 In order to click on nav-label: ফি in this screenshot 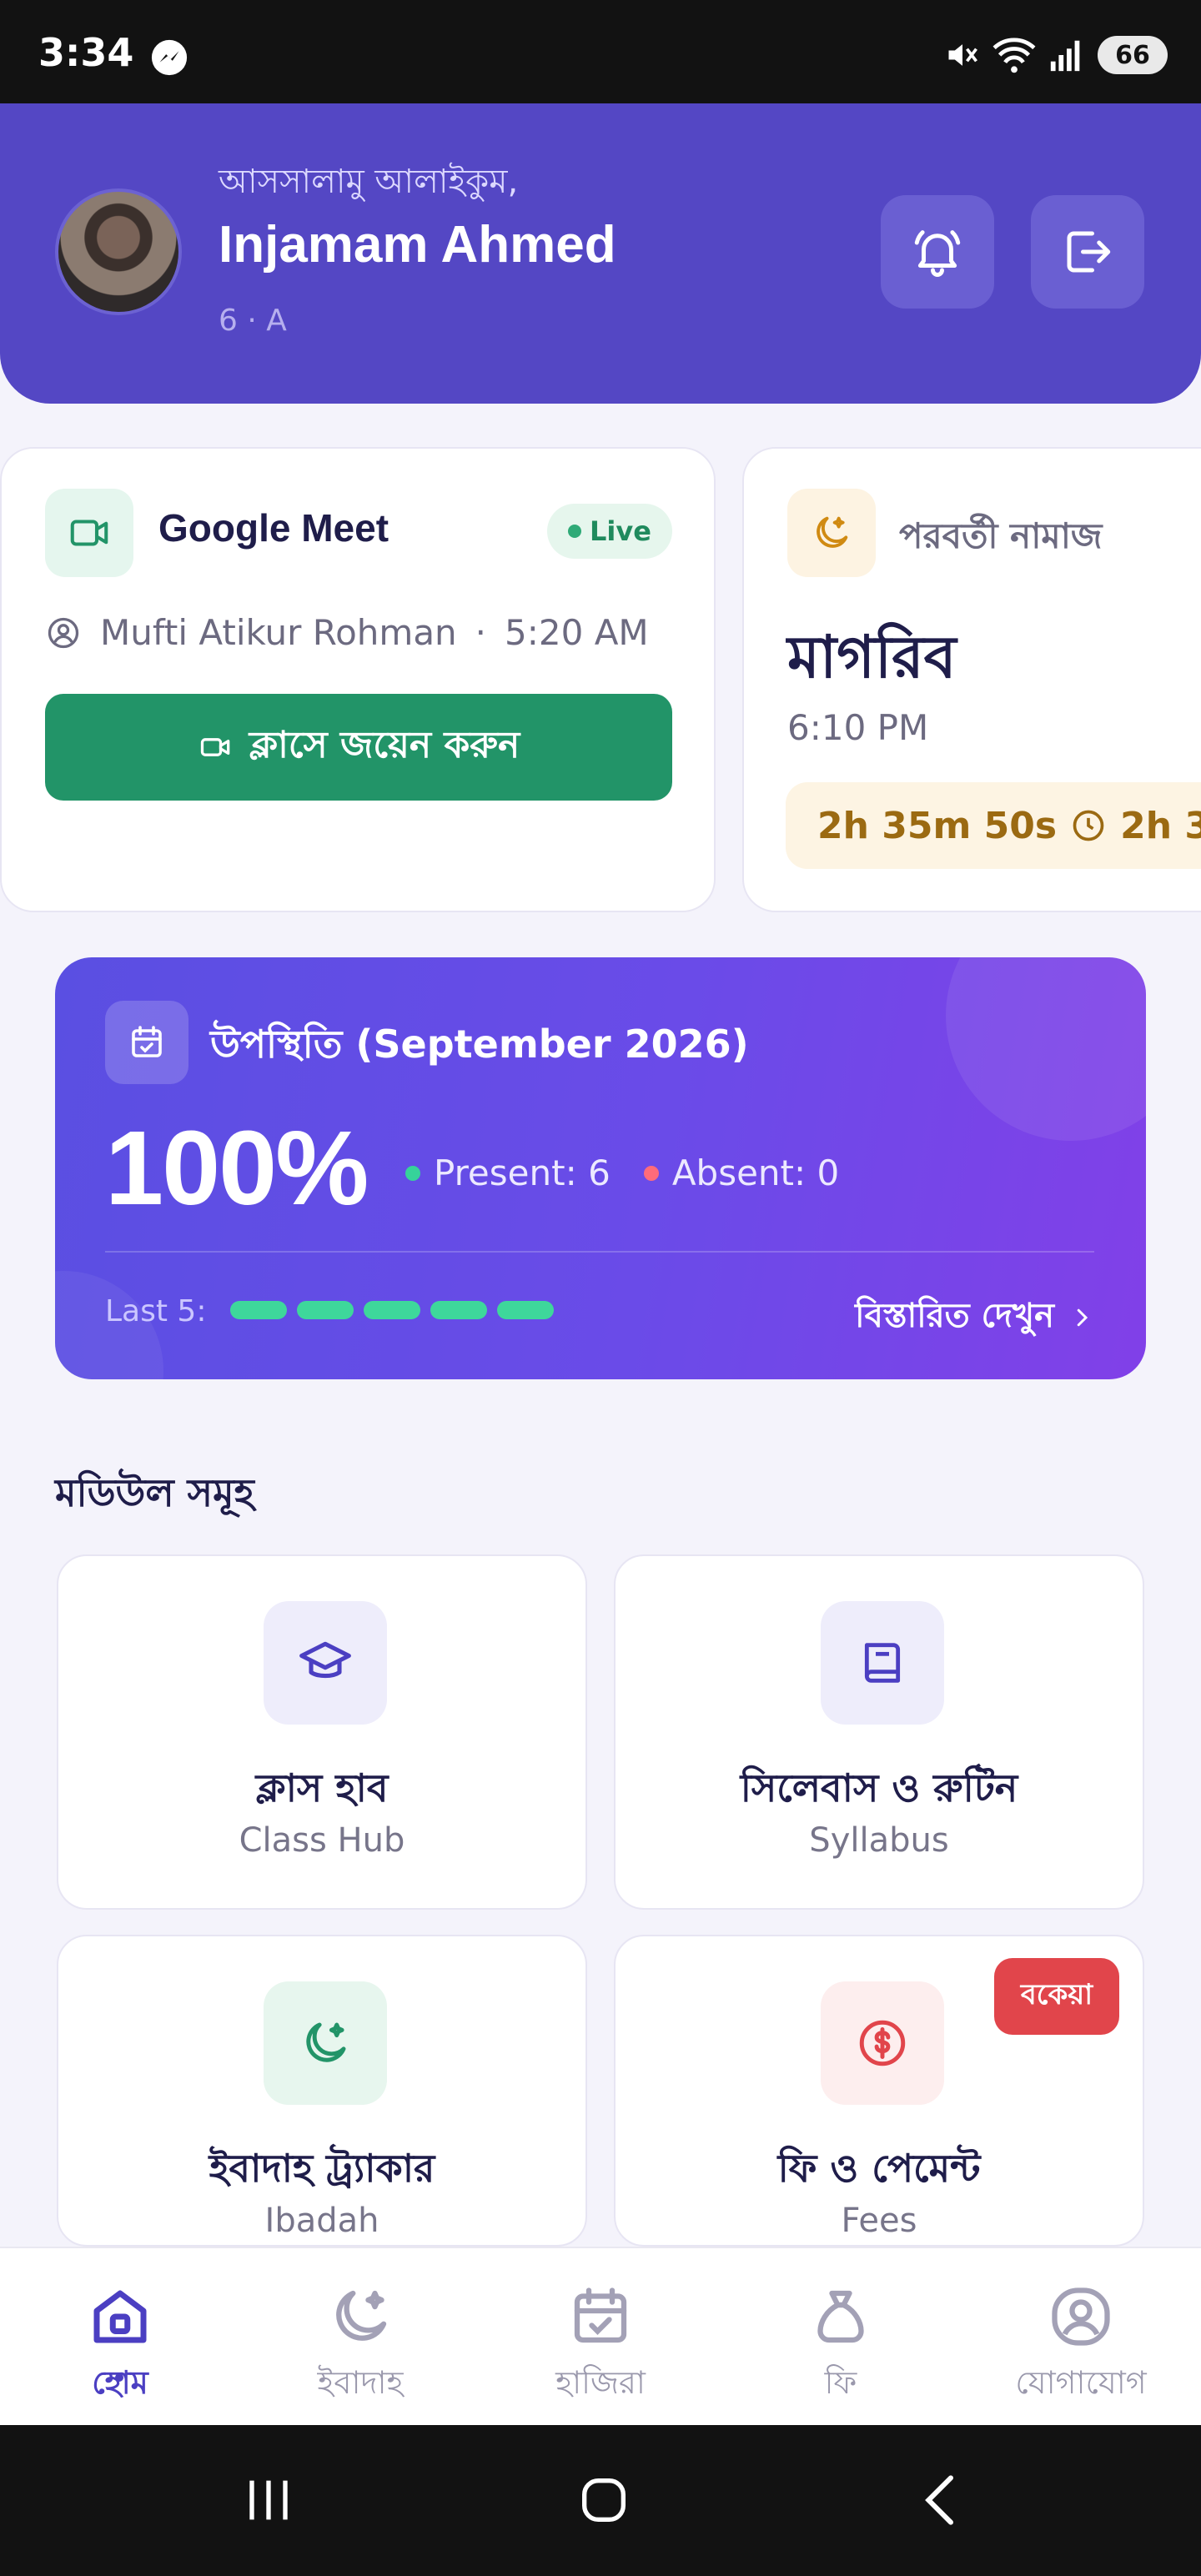, I will do `click(841, 2382)`.